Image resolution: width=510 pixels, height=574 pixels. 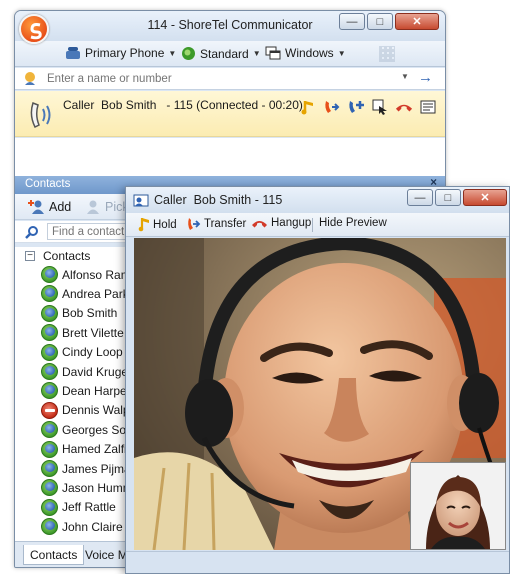 I want to click on video-window-title: Caller Bob Smith - 115, so click(x=218, y=200).